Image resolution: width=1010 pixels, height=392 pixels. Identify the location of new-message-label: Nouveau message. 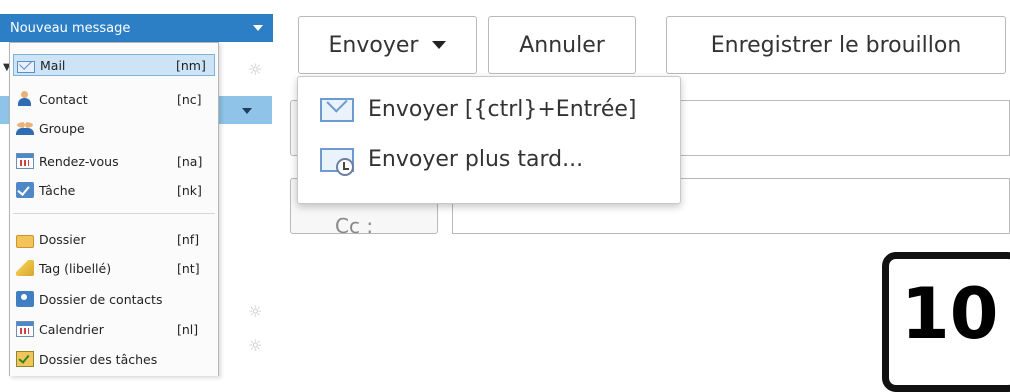
(70, 28).